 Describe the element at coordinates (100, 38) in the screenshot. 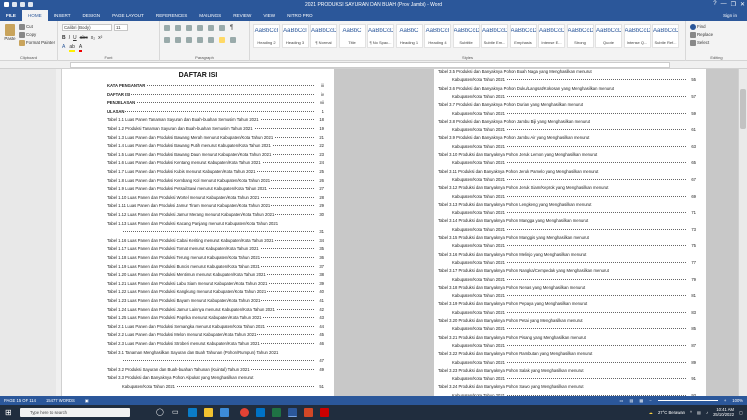

I see `superscript-button: x²` at that location.